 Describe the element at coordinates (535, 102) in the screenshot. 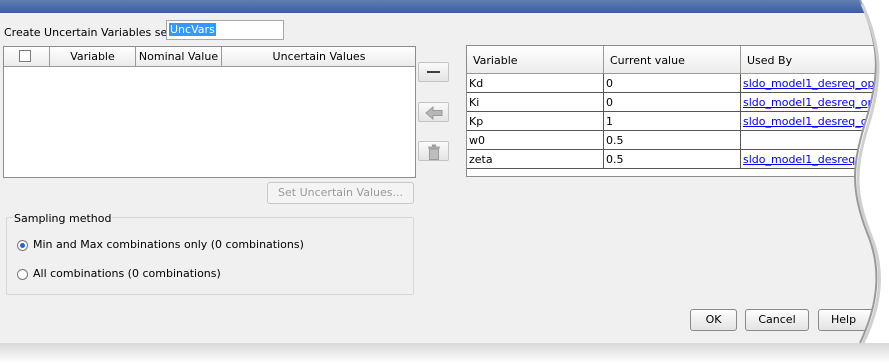

I see `variable-cell: Ki` at that location.